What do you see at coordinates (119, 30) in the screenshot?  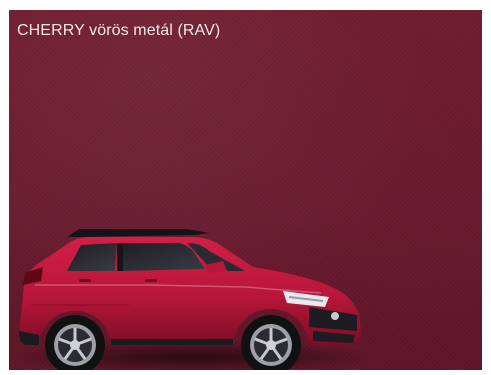 I see `color-name-label: CHERRY vörös metál (RAV)` at bounding box center [119, 30].